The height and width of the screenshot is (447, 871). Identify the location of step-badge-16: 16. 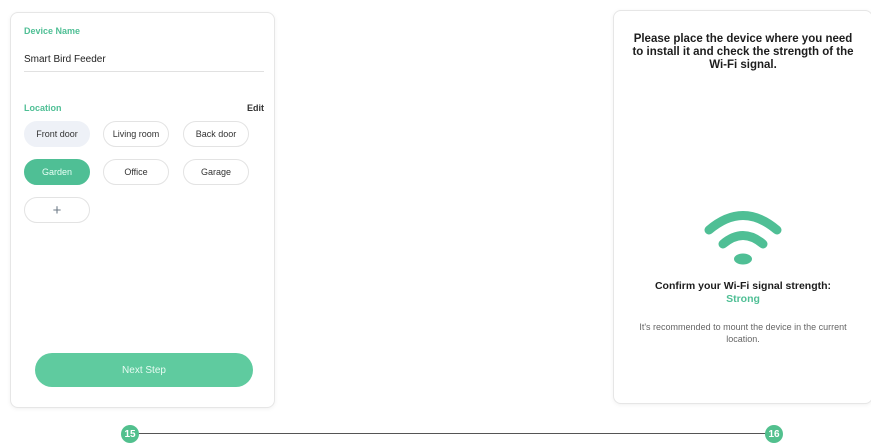
(774, 434).